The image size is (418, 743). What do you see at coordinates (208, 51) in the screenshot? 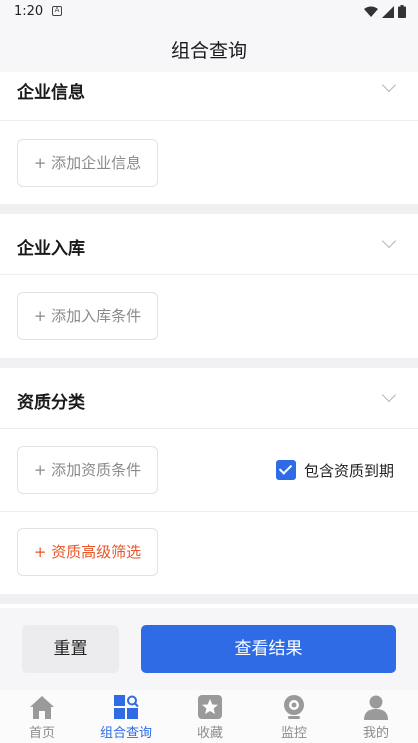
I see `page-title: 组合查询` at bounding box center [208, 51].